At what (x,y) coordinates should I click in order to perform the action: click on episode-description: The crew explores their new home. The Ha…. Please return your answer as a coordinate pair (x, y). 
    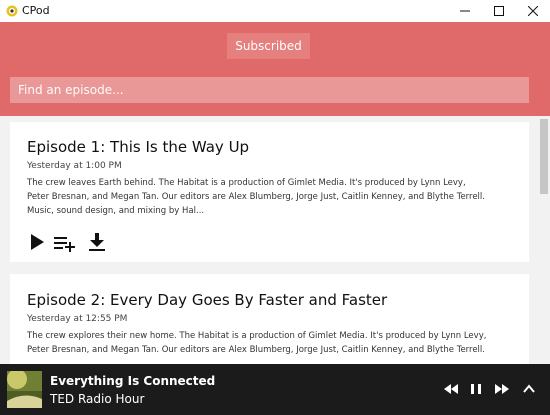
    Looking at the image, I should click on (269, 343).